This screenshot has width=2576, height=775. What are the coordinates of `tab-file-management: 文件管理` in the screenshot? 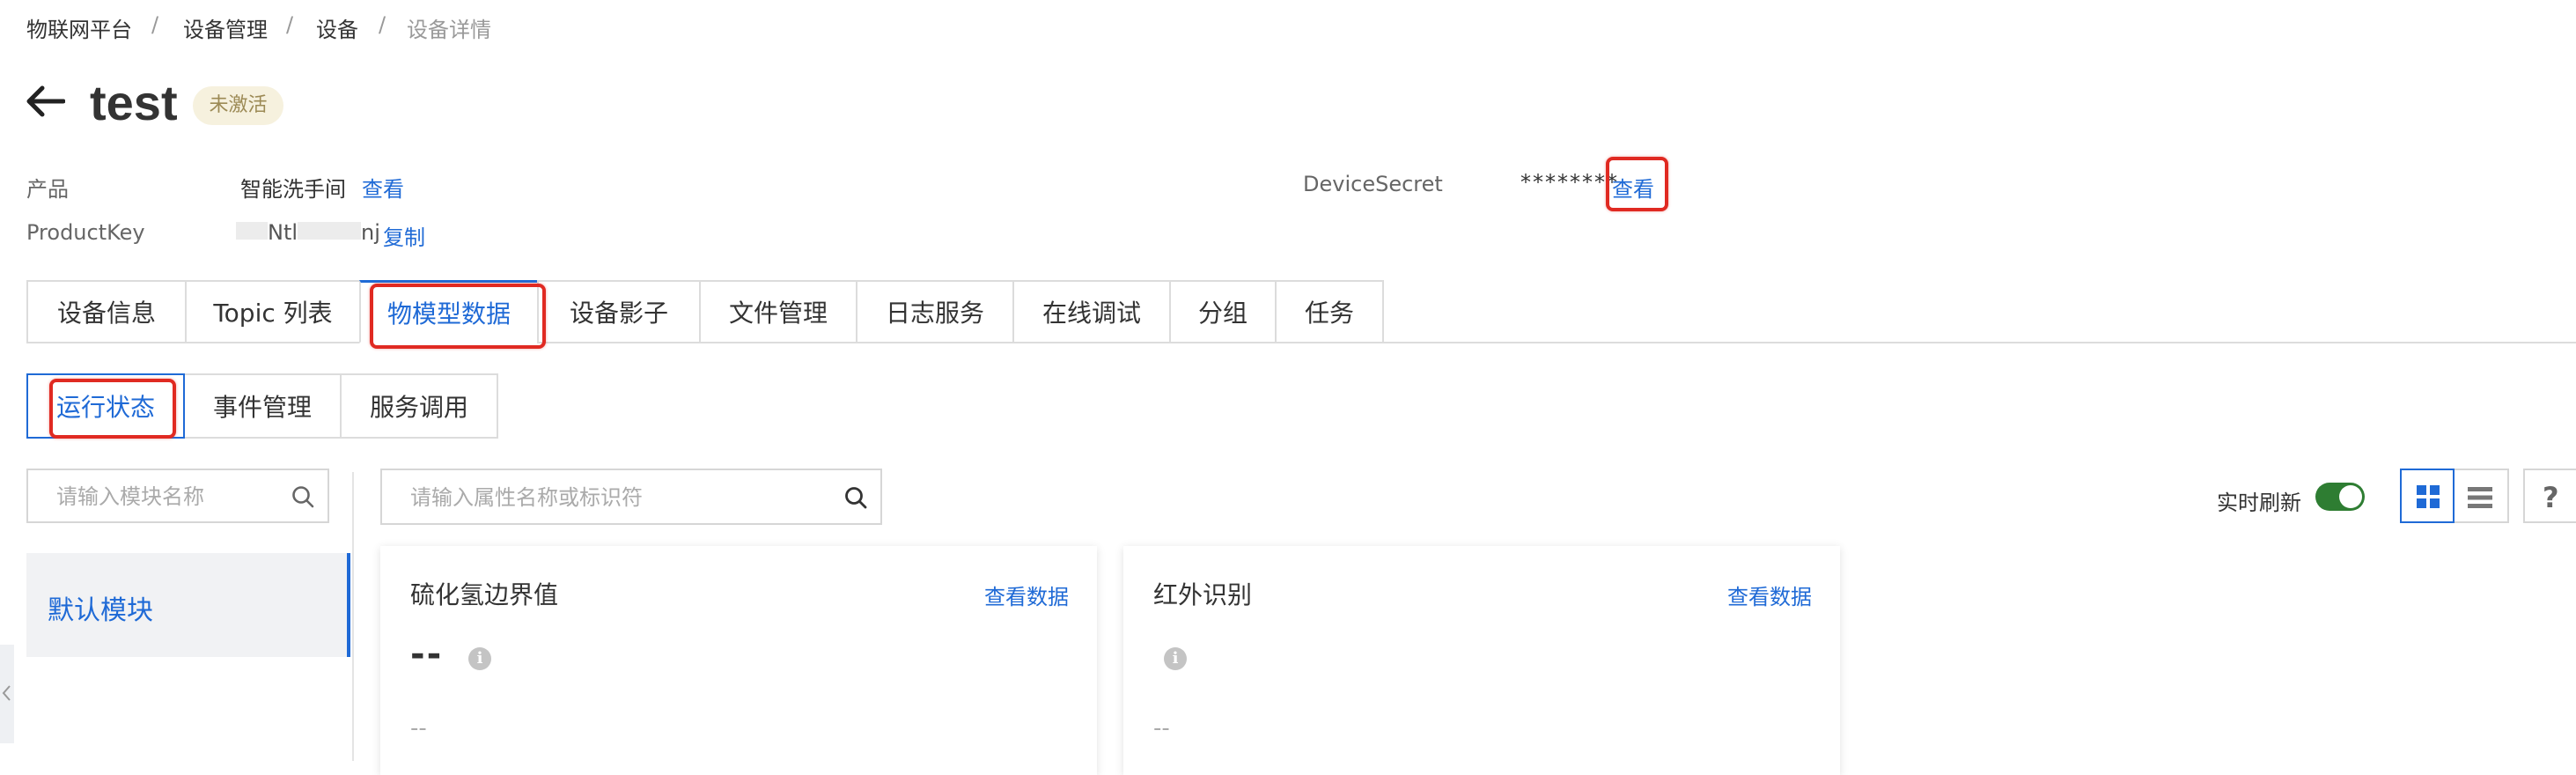 It's located at (777, 311).